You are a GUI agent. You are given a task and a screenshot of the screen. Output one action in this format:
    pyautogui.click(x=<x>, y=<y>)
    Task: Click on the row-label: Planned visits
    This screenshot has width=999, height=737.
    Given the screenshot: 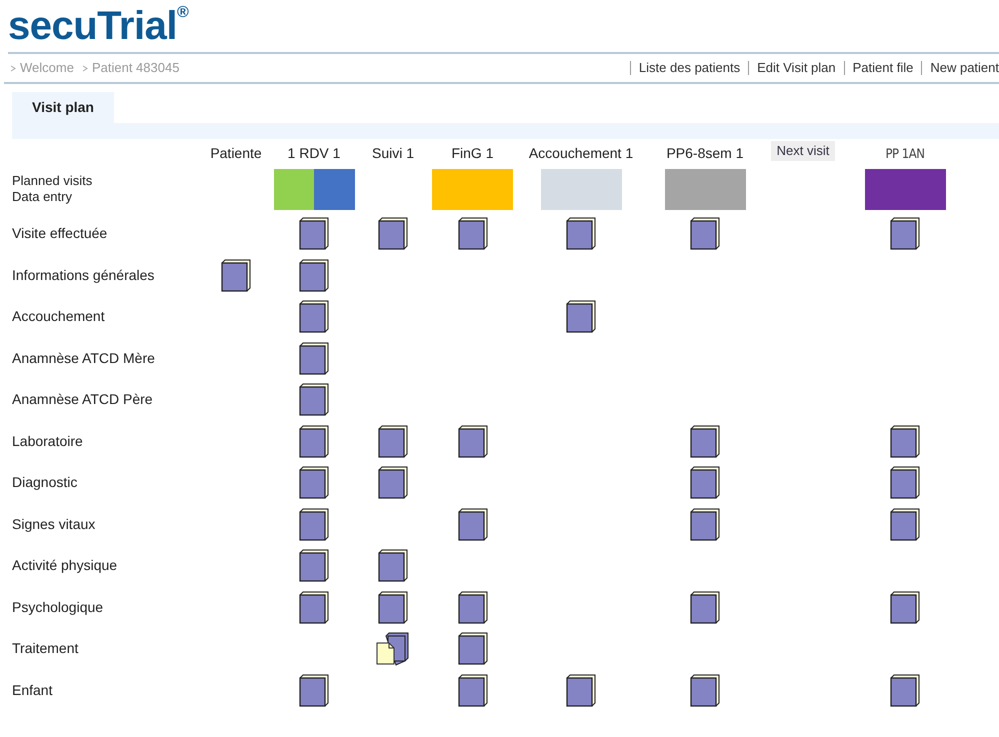 What is the action you would take?
    pyautogui.click(x=53, y=181)
    